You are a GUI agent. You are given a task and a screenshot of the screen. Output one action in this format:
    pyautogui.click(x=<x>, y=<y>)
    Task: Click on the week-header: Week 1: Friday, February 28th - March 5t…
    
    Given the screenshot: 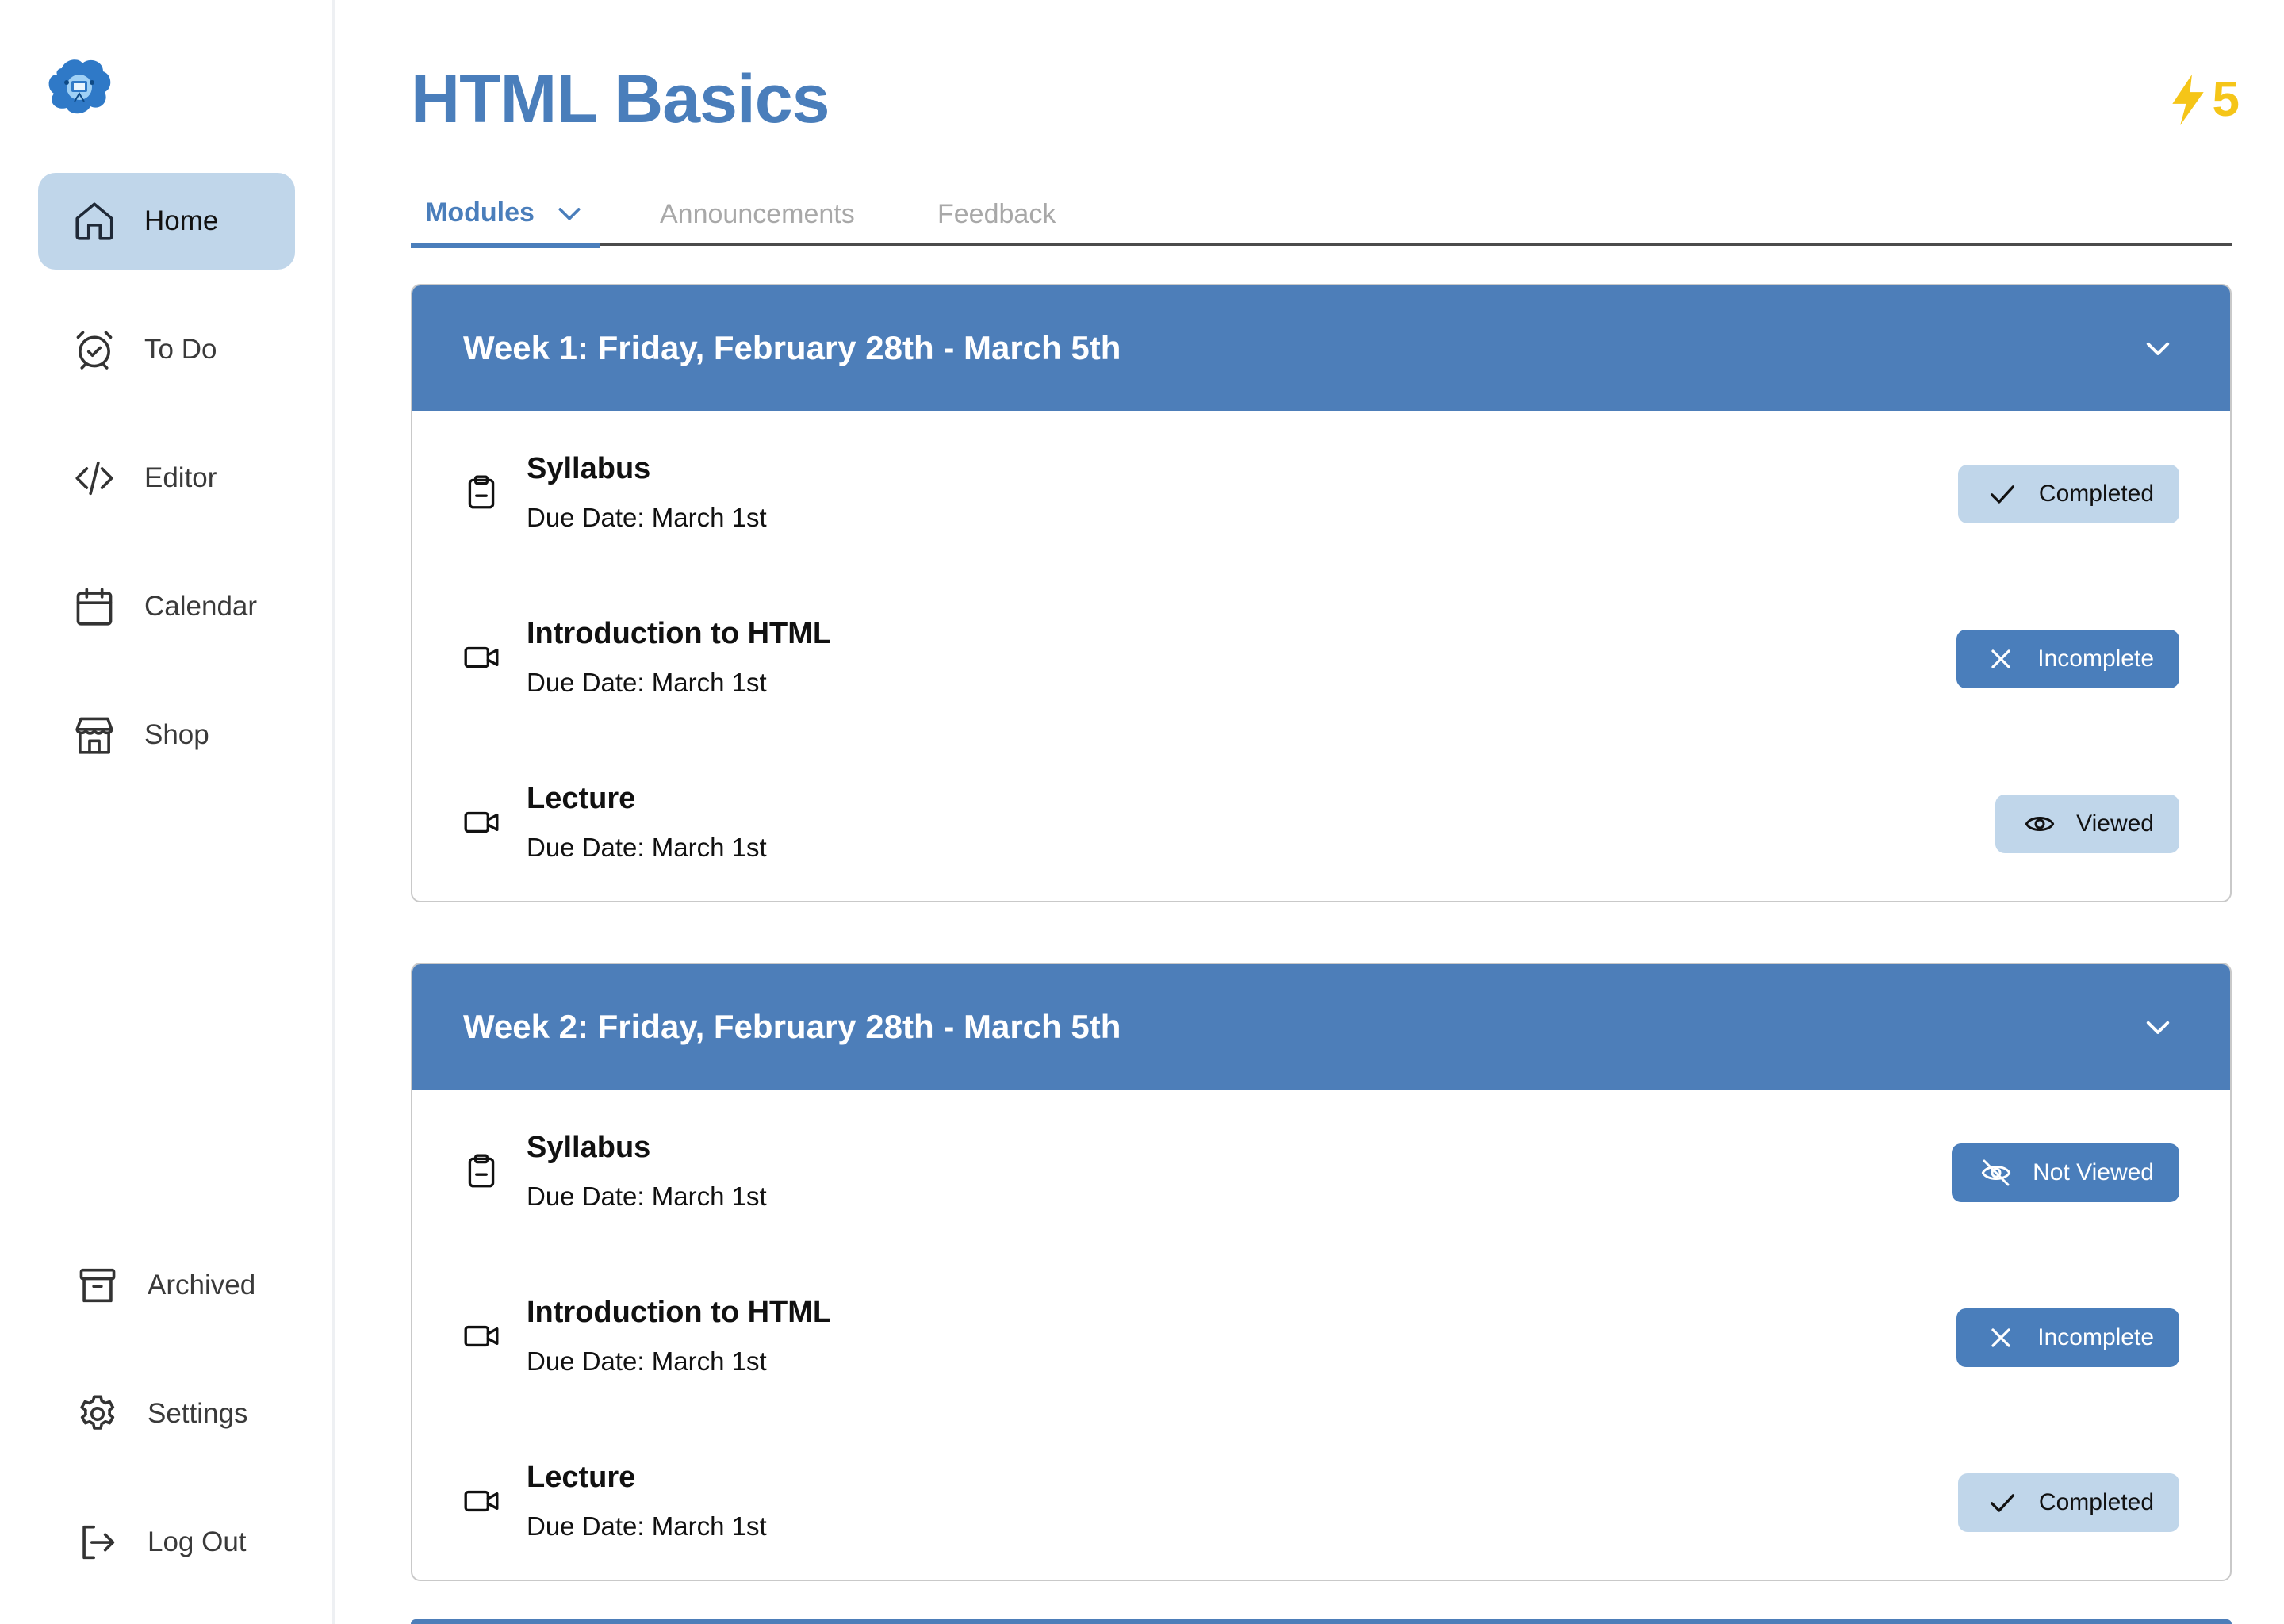 What is the action you would take?
    pyautogui.click(x=1321, y=348)
    